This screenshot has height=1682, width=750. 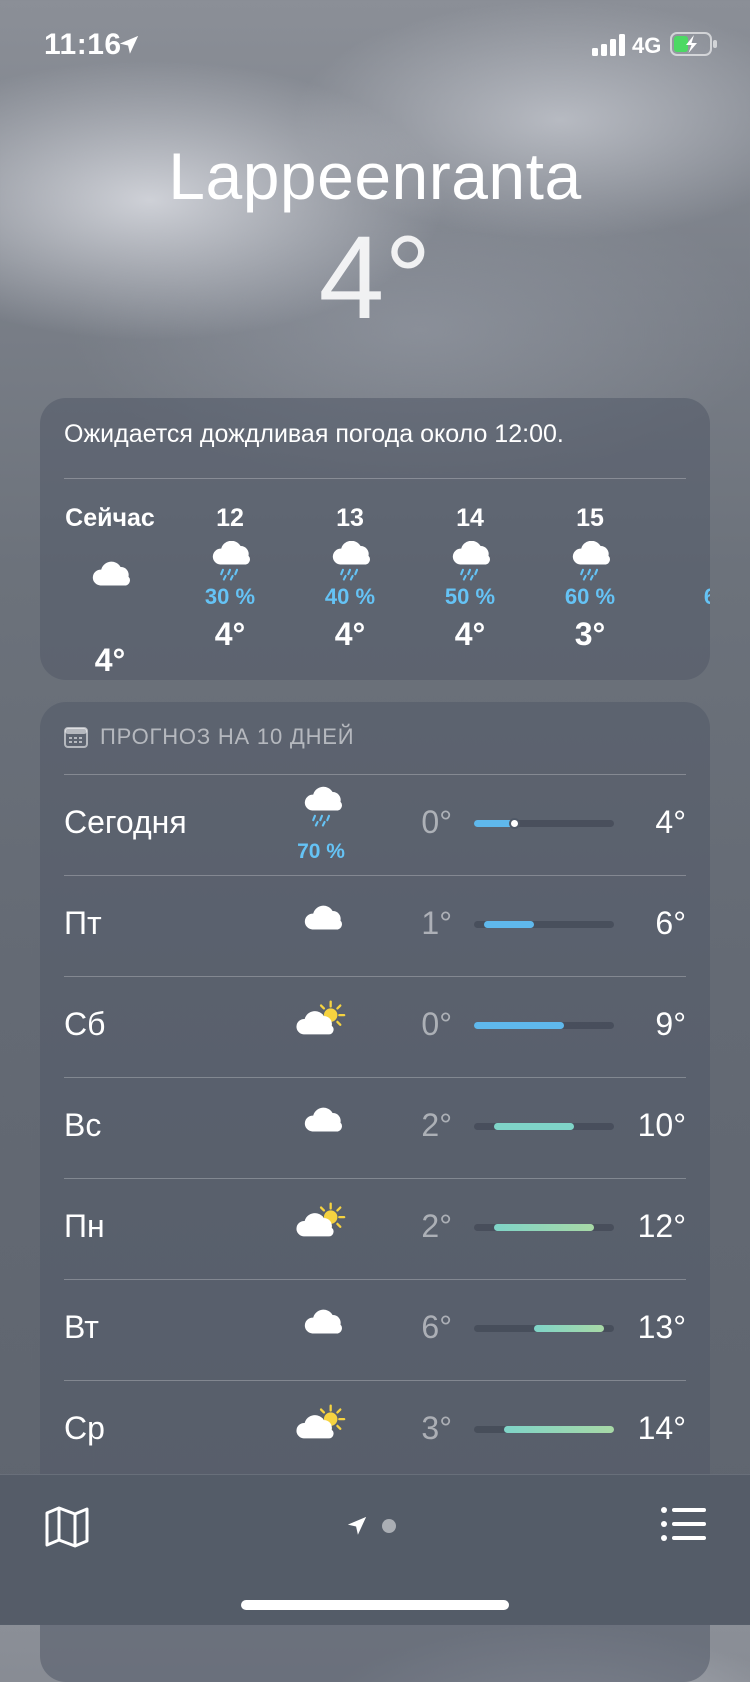 I want to click on day-name: Вс, so click(x=83, y=1125).